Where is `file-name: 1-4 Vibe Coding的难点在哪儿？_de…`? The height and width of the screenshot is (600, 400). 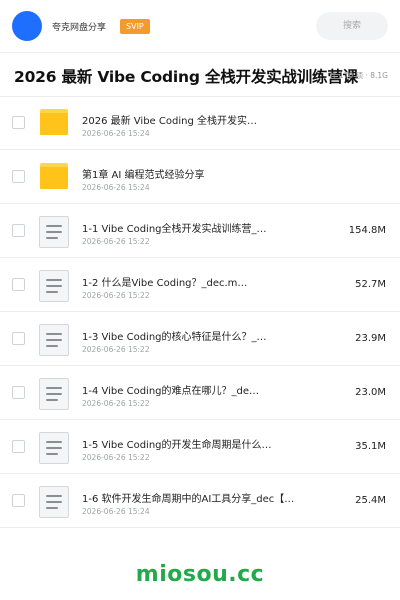
file-name: 1-4 Vibe Coding的难点在哪儿？_de… is located at coordinates (197, 389).